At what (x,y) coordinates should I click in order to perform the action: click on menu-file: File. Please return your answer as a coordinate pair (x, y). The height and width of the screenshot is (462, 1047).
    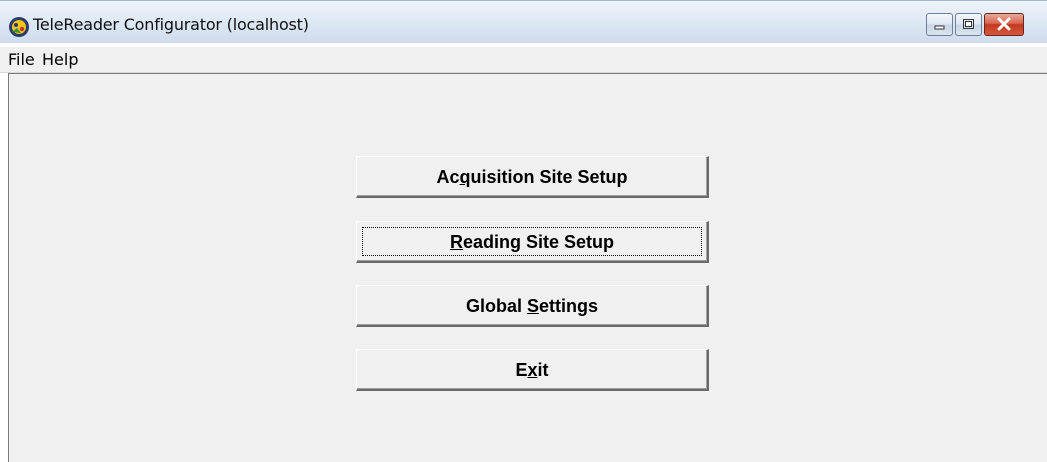
    Looking at the image, I should click on (21, 59).